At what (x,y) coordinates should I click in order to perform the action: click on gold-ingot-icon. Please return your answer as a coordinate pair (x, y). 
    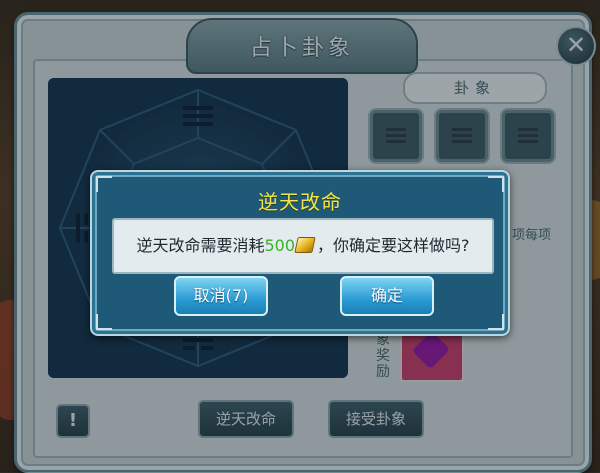
    Looking at the image, I should click on (305, 245).